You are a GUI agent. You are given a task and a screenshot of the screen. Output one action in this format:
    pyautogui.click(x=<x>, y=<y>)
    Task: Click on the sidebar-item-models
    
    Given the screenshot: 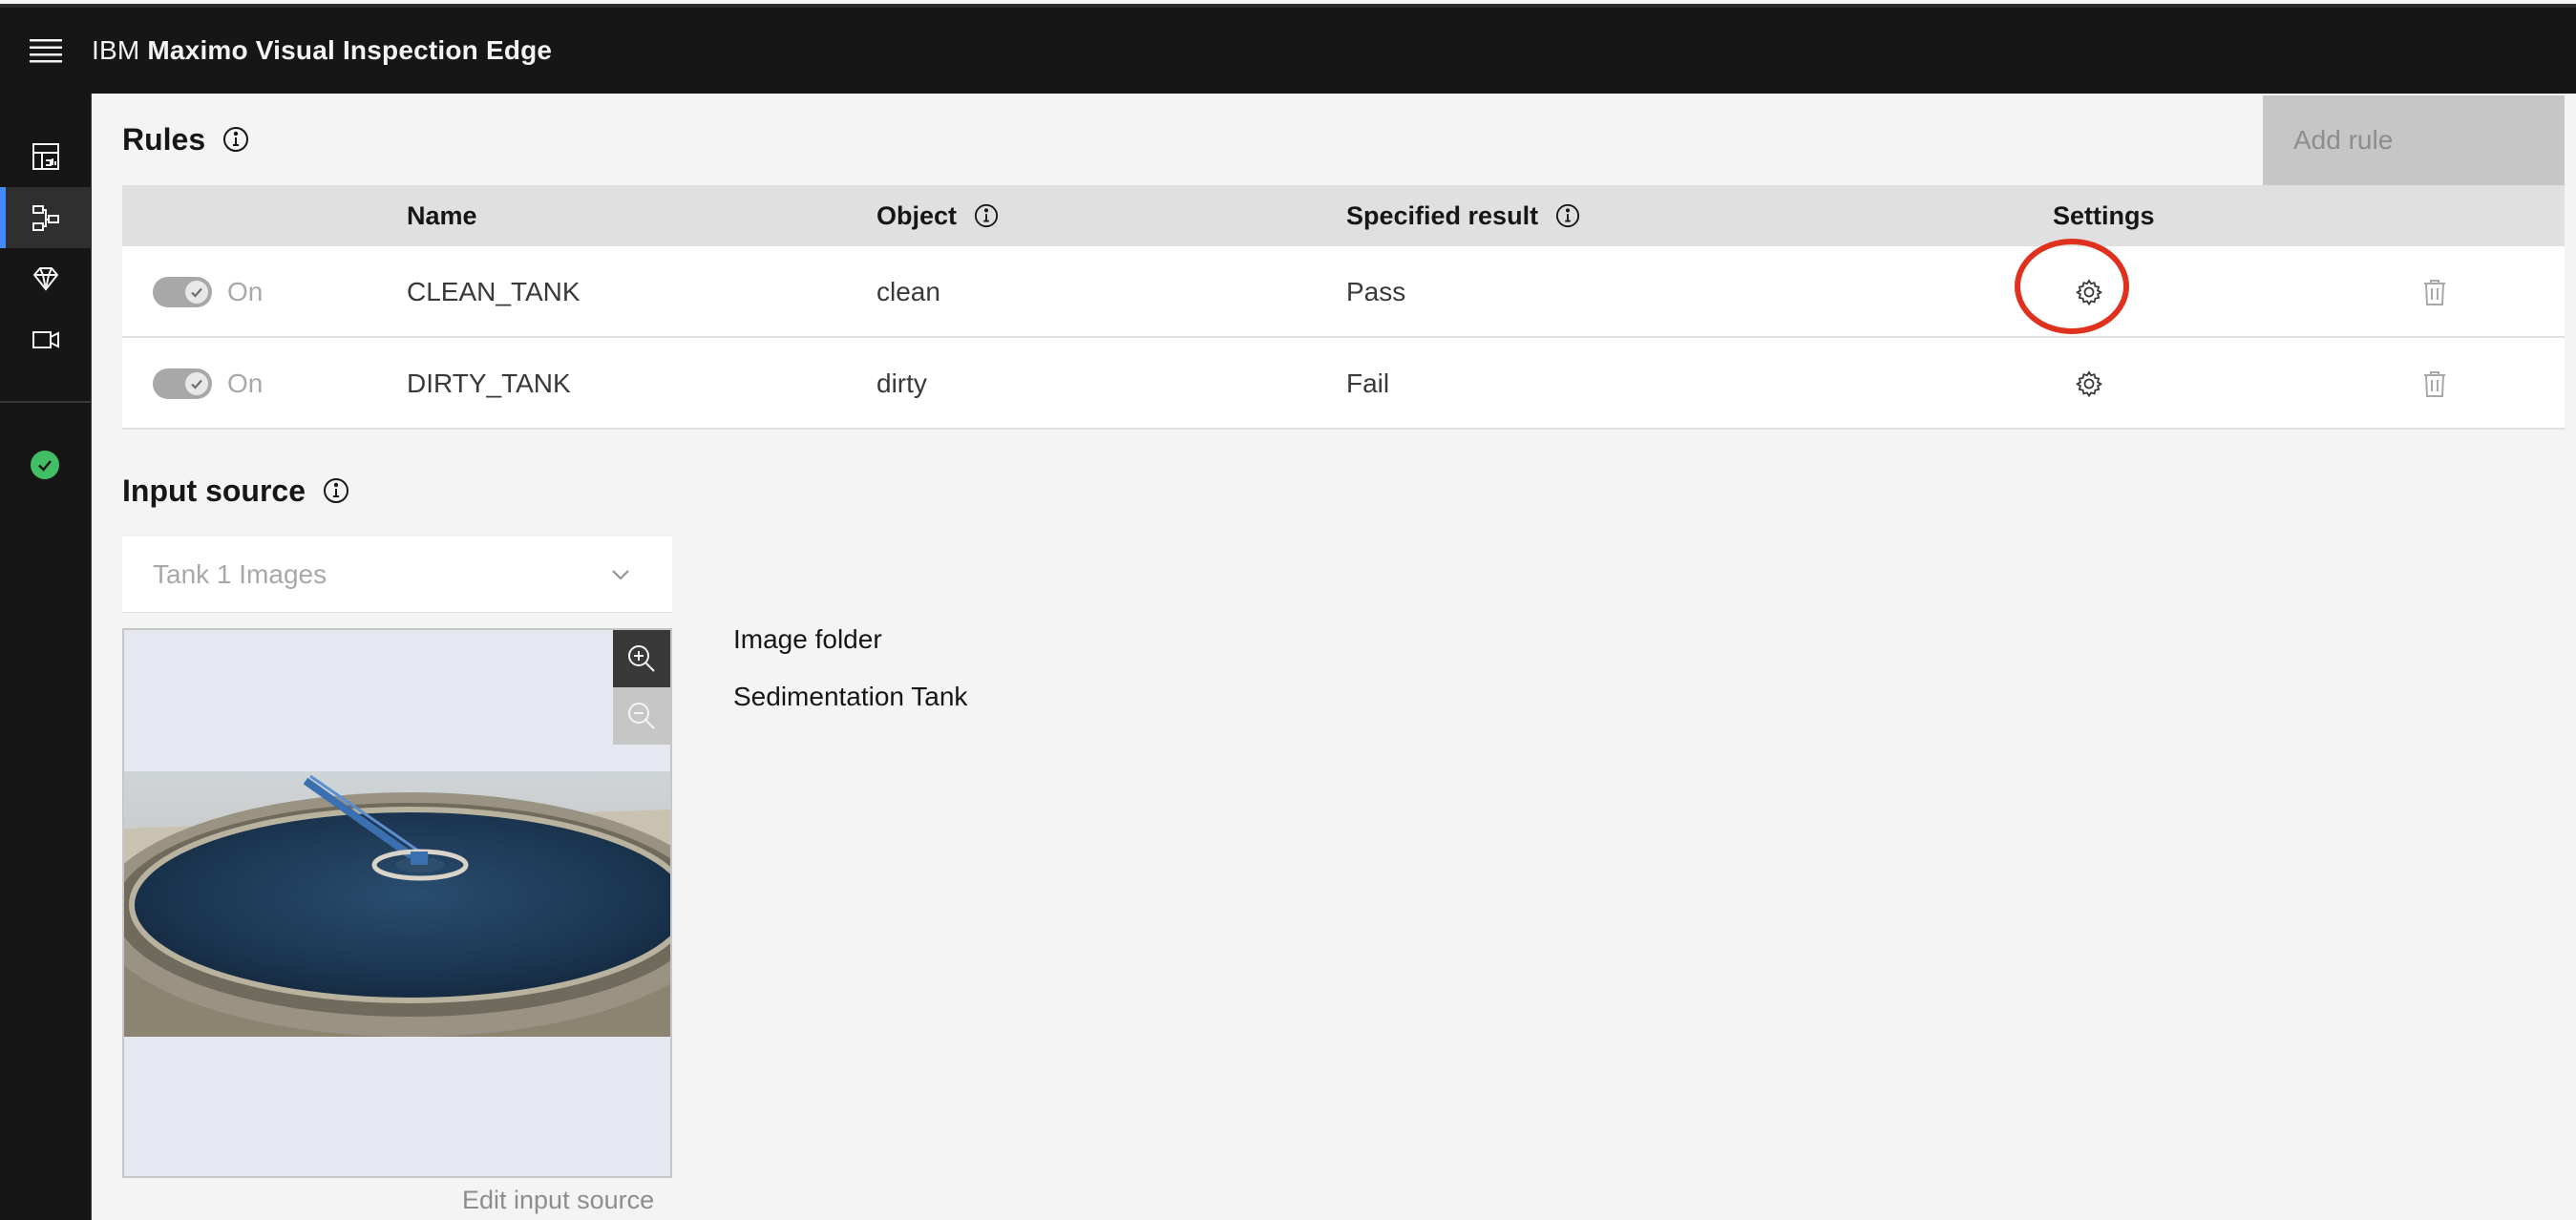 What is the action you would take?
    pyautogui.click(x=46, y=279)
    